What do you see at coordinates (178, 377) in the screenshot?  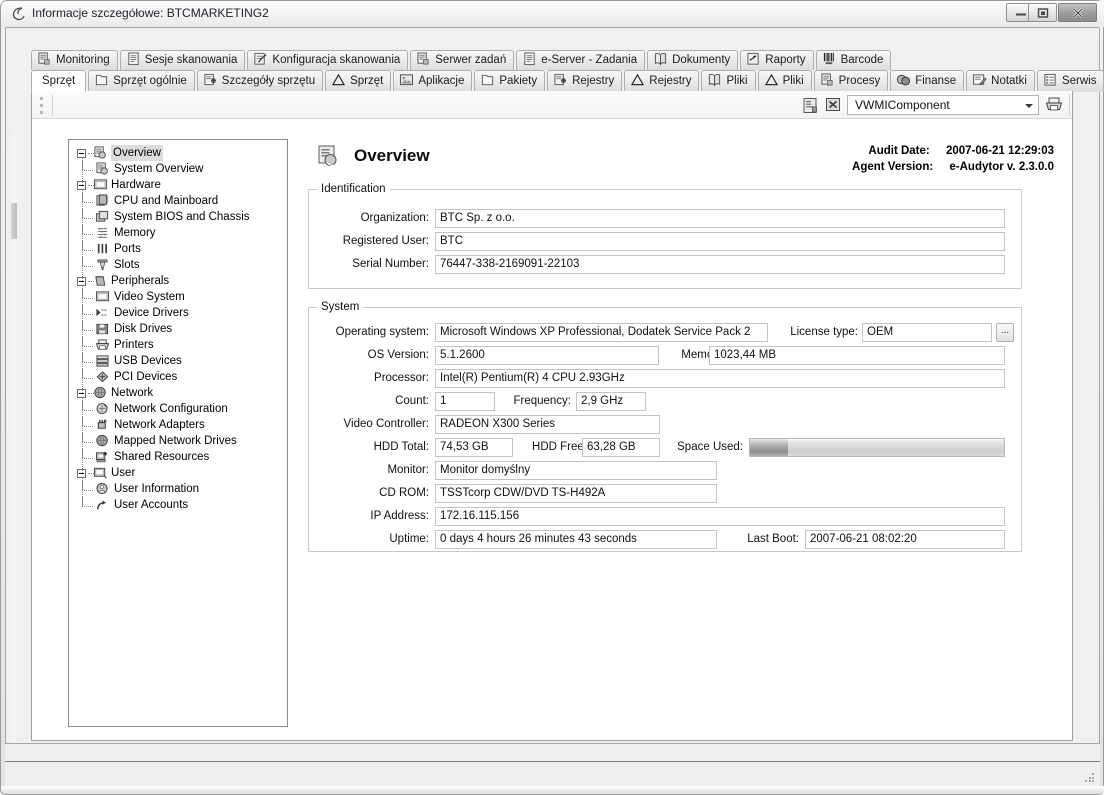 I see `tree-item-pci-devices: PCI Devices` at bounding box center [178, 377].